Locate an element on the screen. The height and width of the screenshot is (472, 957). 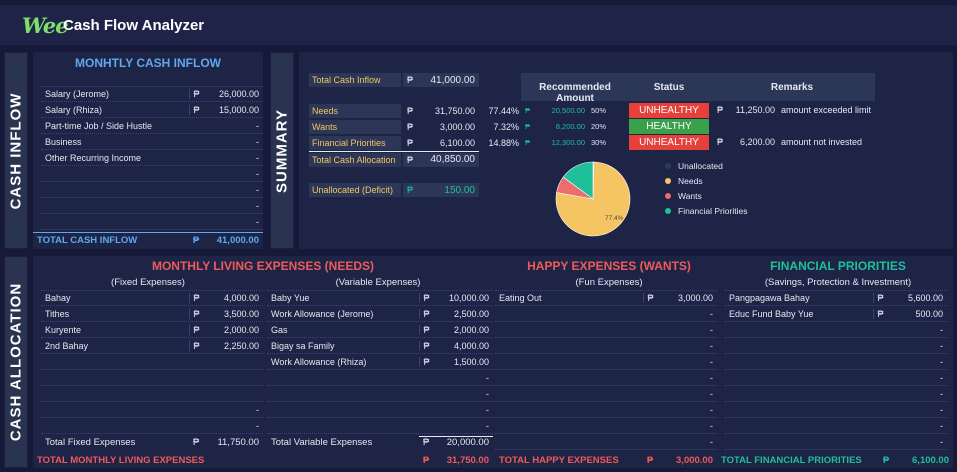
variable-expense-row: Gas ₱ 2,000.00 is located at coordinates (380, 330).